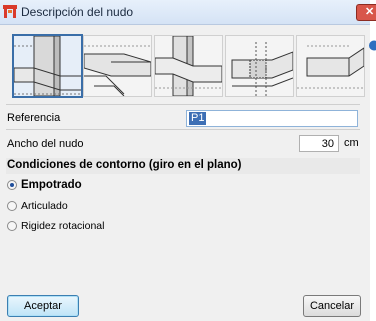 The image size is (376, 321). I want to click on cancel-button: Cancelar, so click(332, 306).